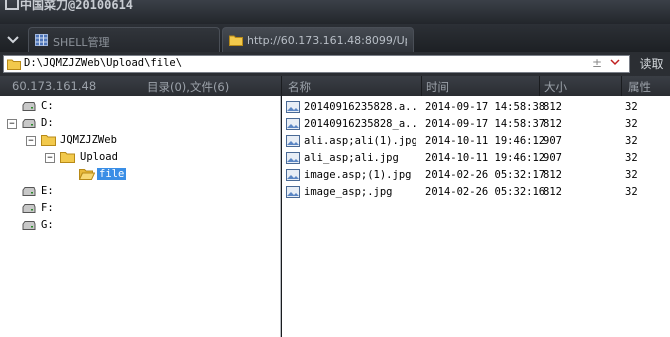 This screenshot has width=670, height=337. I want to click on tree-node-jqmzjzweb: − JQMZJZWeb, so click(135, 141).